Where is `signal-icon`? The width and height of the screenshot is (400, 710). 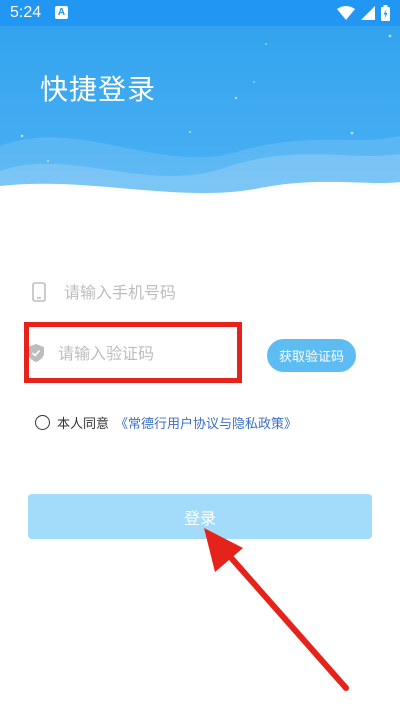
signal-icon is located at coordinates (368, 13).